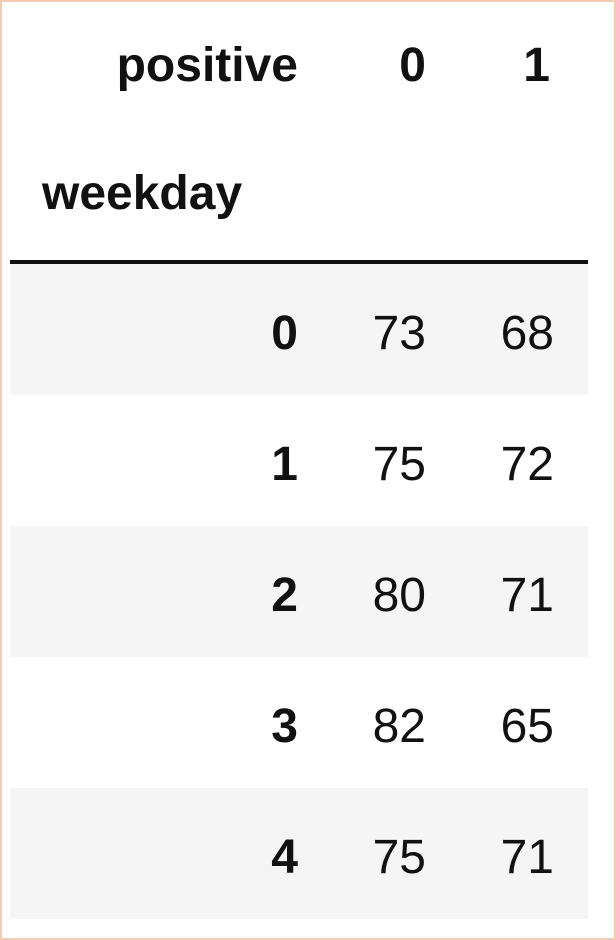  What do you see at coordinates (299, 329) in the screenshot?
I see `table-row: 0 73 68` at bounding box center [299, 329].